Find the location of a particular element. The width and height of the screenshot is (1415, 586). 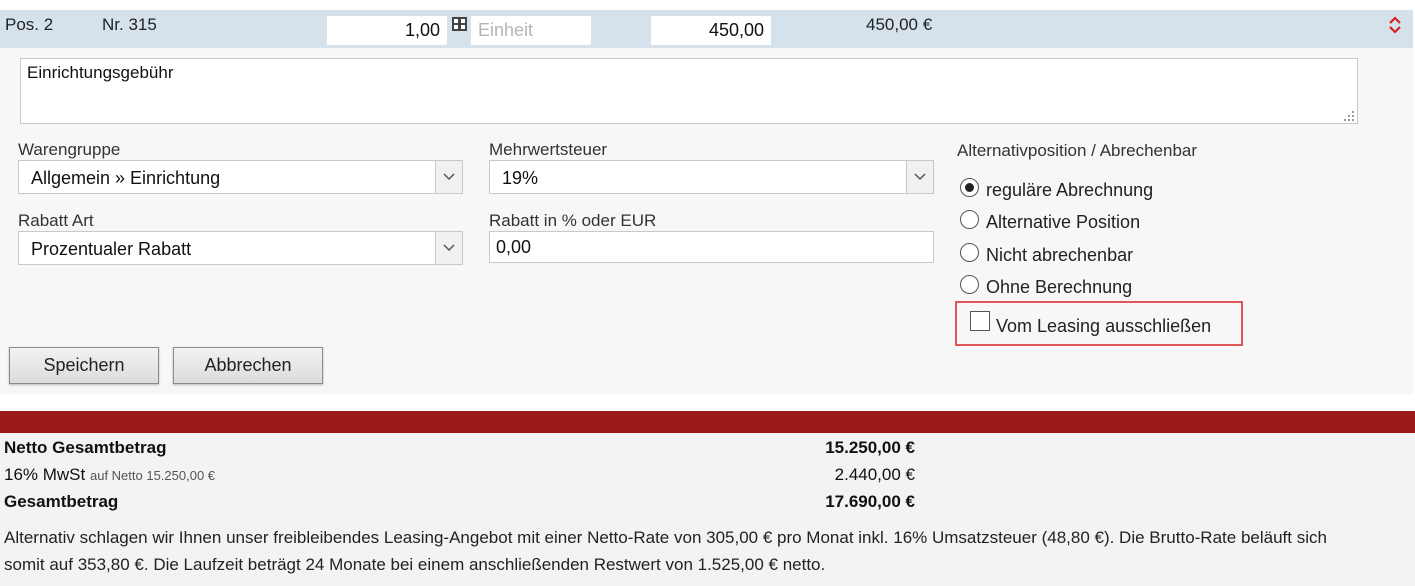

position-total: 450,00 € is located at coordinates (899, 24).